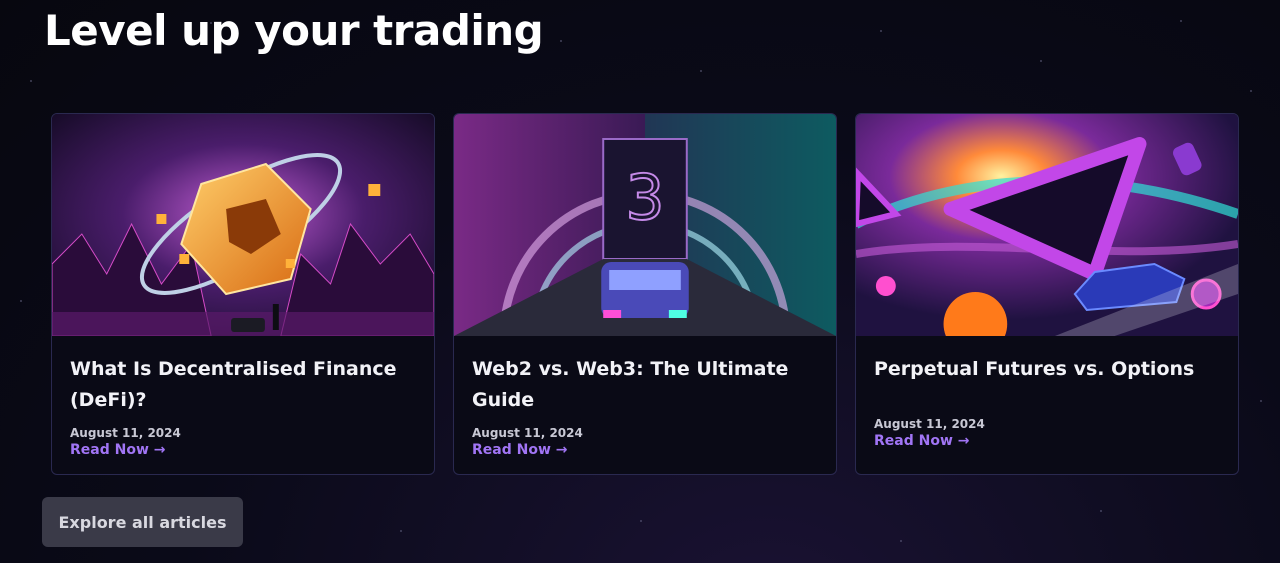  Describe the element at coordinates (243, 225) in the screenshot. I see `defi-illustration` at that location.